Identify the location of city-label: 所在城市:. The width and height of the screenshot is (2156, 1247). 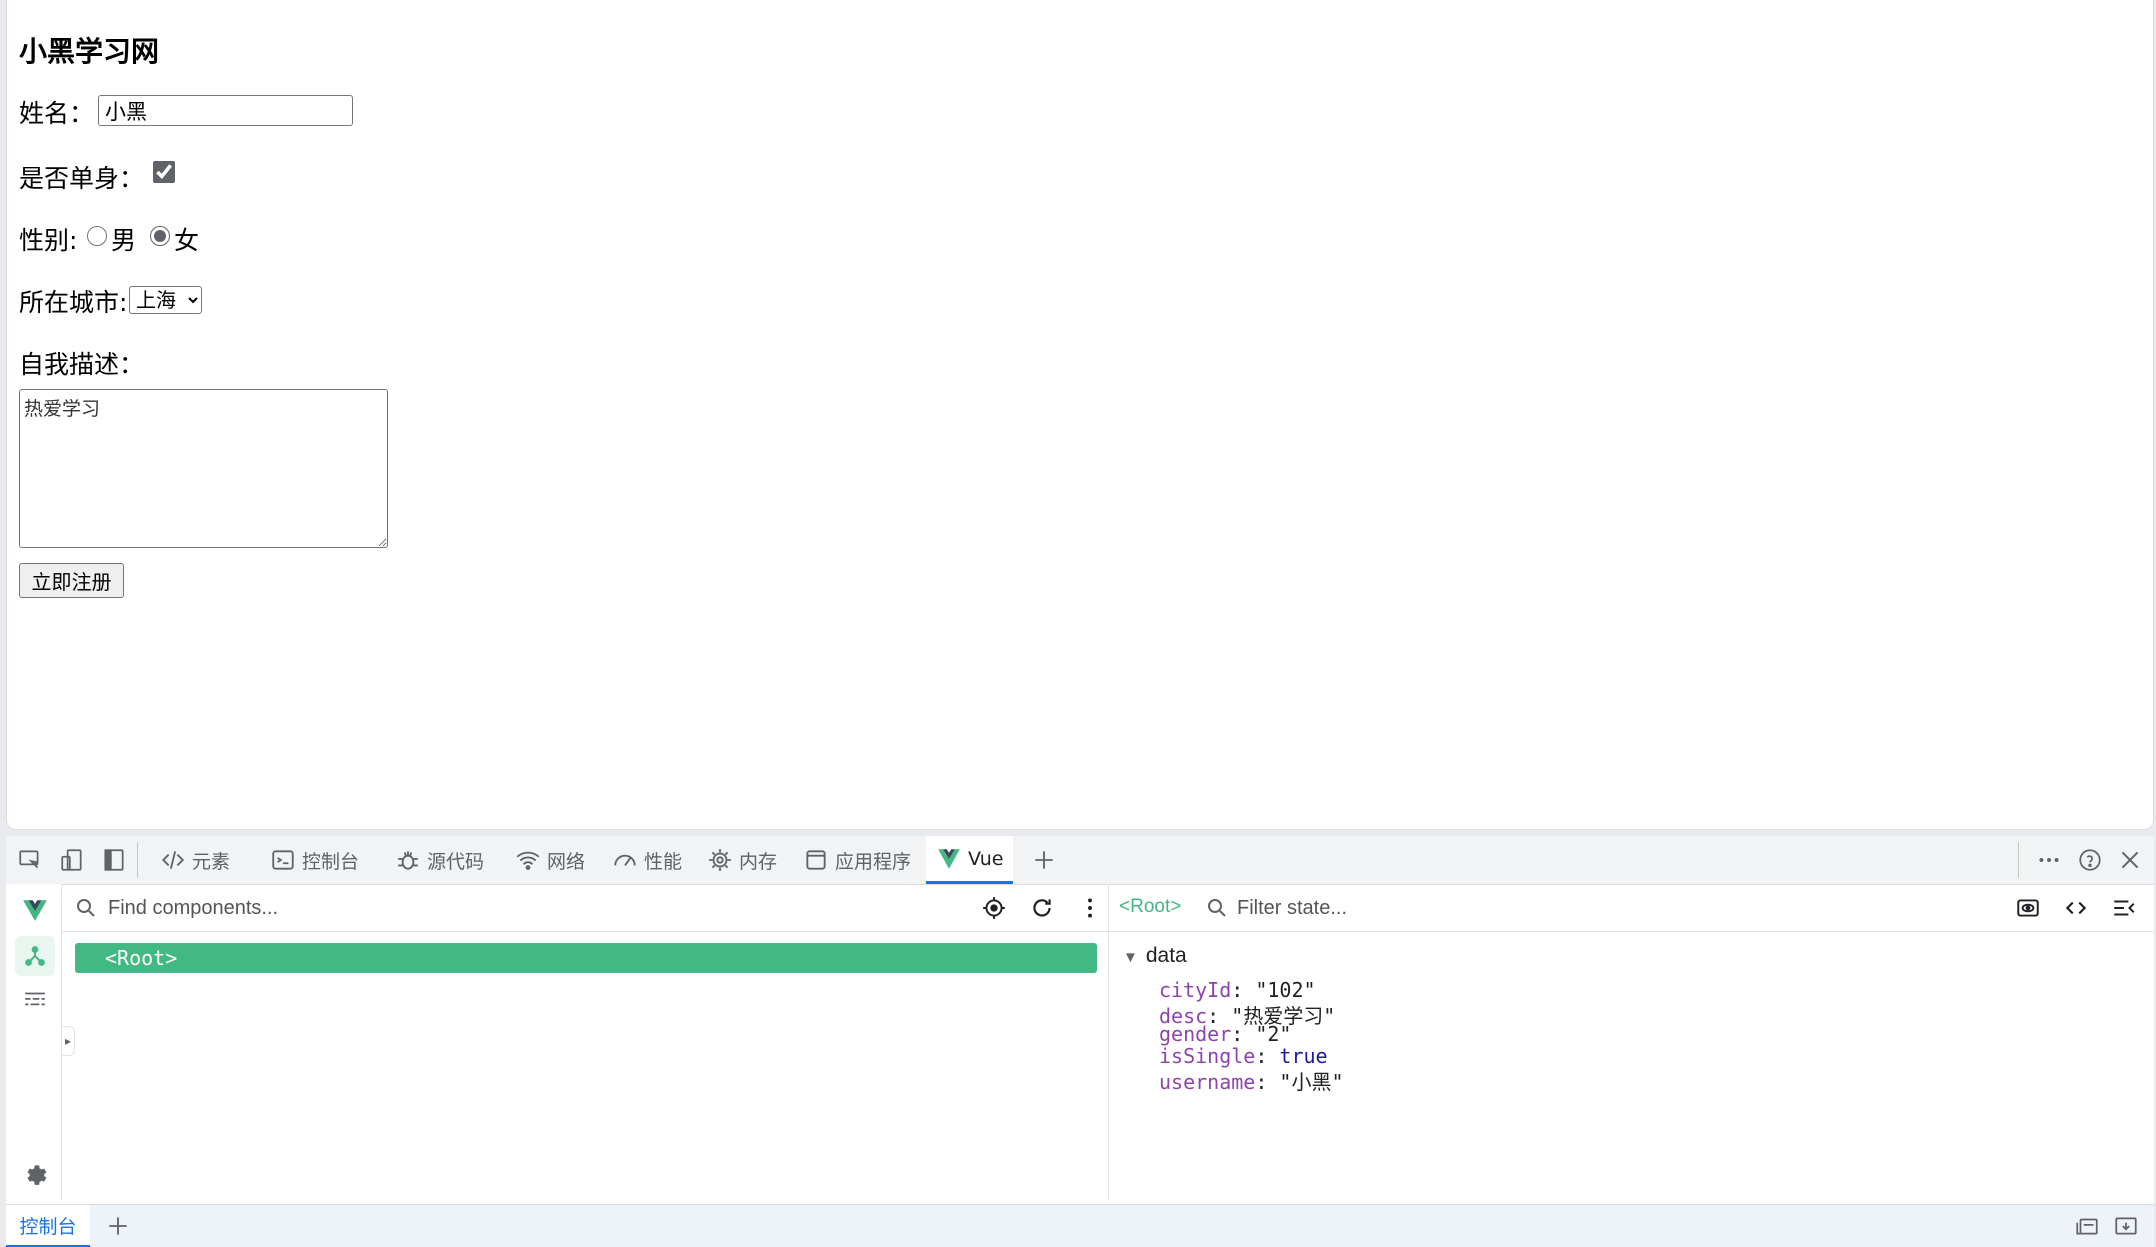
(73, 302).